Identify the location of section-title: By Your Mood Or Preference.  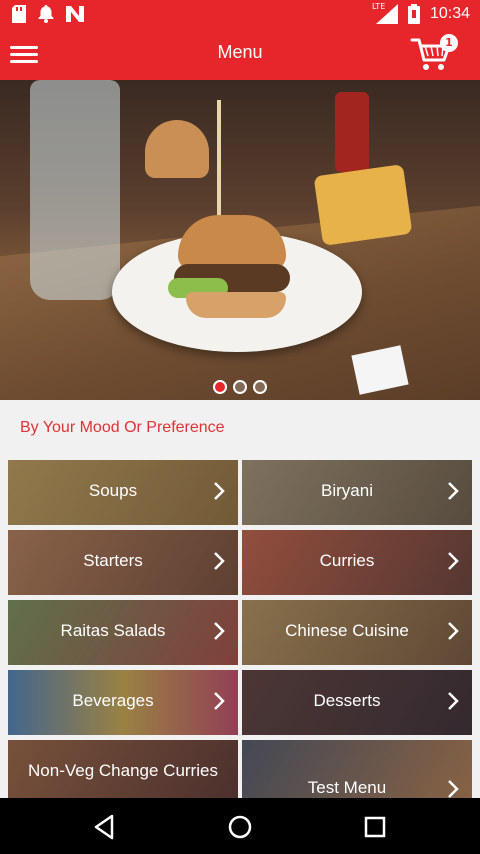
(122, 427).